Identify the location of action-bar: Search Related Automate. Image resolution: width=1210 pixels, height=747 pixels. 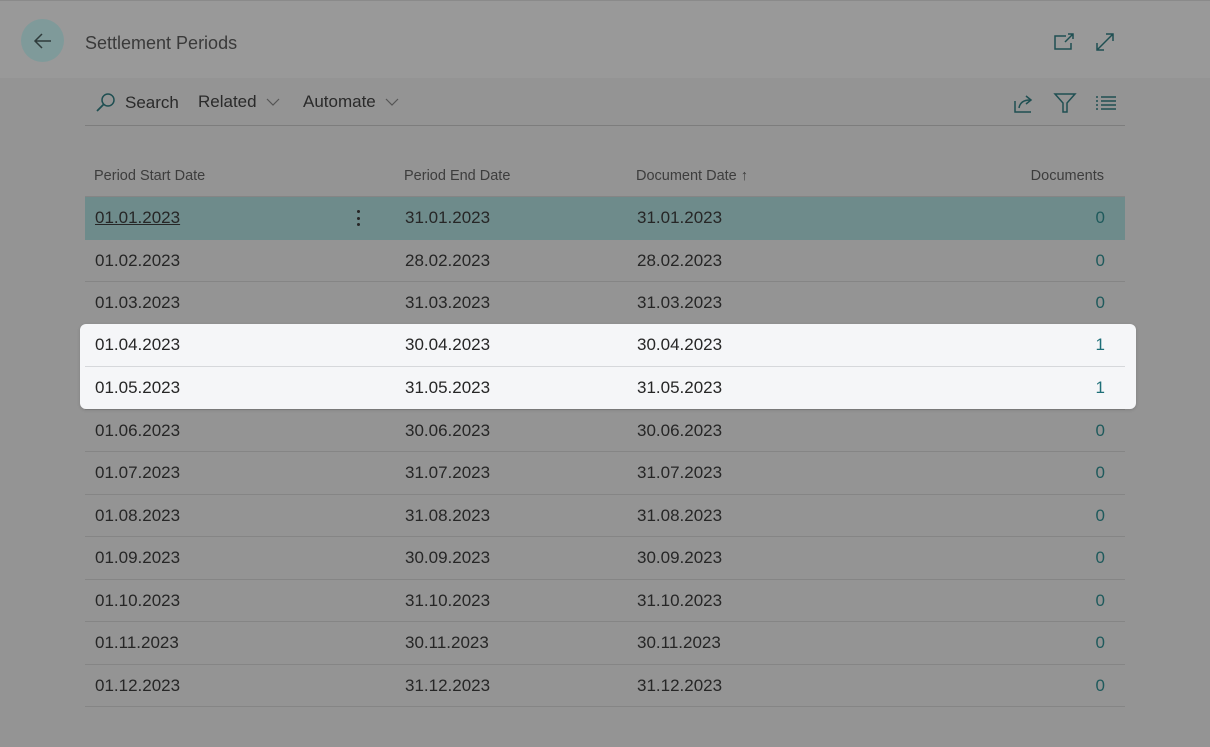
(605, 102).